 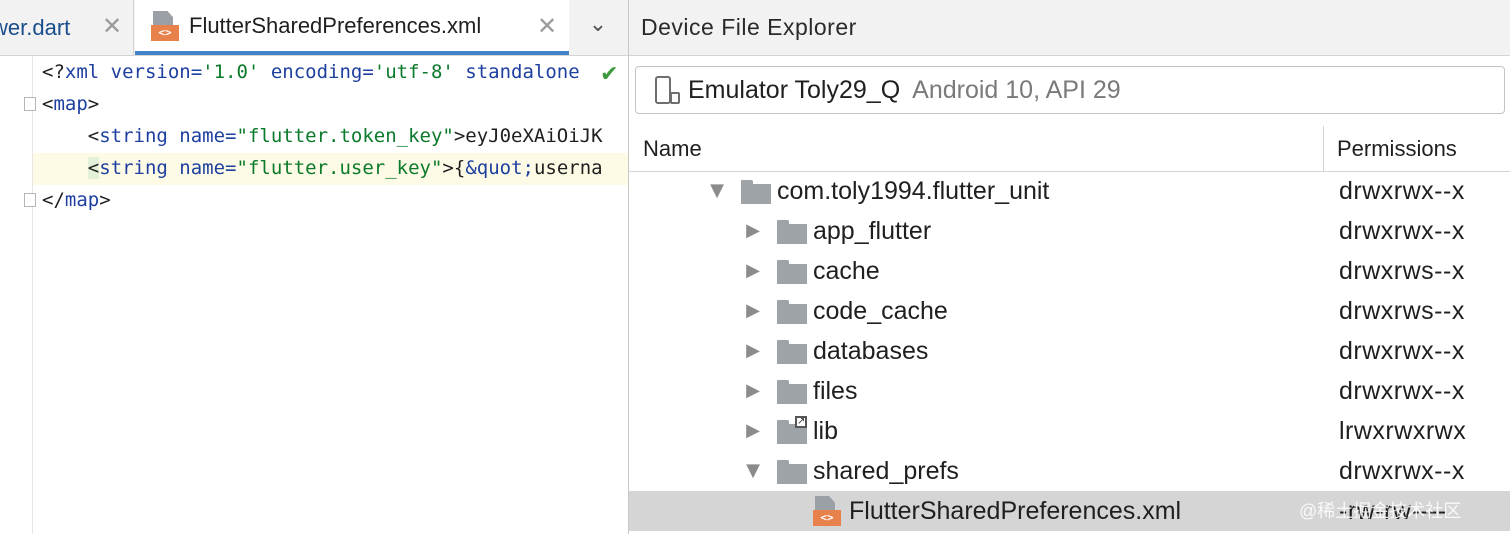 What do you see at coordinates (1397, 149) in the screenshot?
I see `column-header-permissions: Permissions` at bounding box center [1397, 149].